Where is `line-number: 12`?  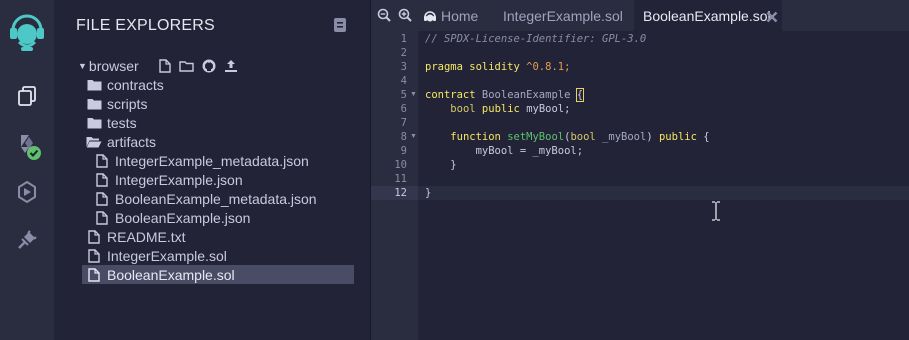 line-number: 12 is located at coordinates (400, 193).